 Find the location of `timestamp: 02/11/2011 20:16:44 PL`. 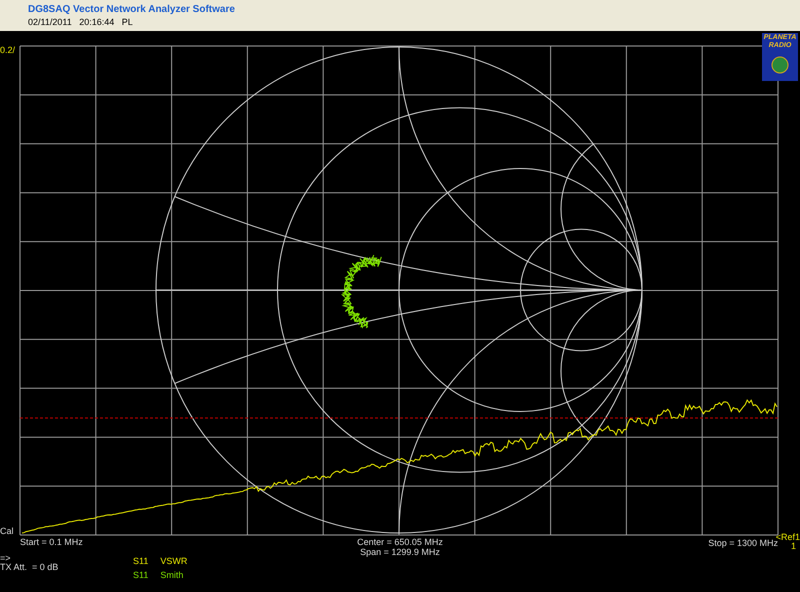

timestamp: 02/11/2011 20:16:44 PL is located at coordinates (81, 22).